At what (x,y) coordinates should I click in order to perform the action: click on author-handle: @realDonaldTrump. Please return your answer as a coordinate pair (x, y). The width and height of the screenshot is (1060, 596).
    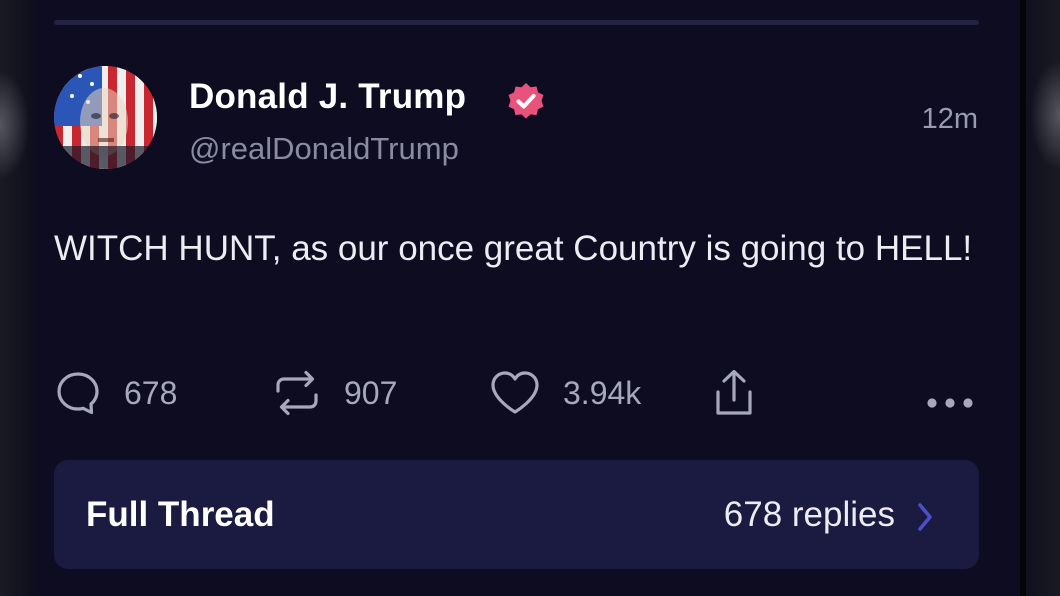
    Looking at the image, I should click on (324, 149).